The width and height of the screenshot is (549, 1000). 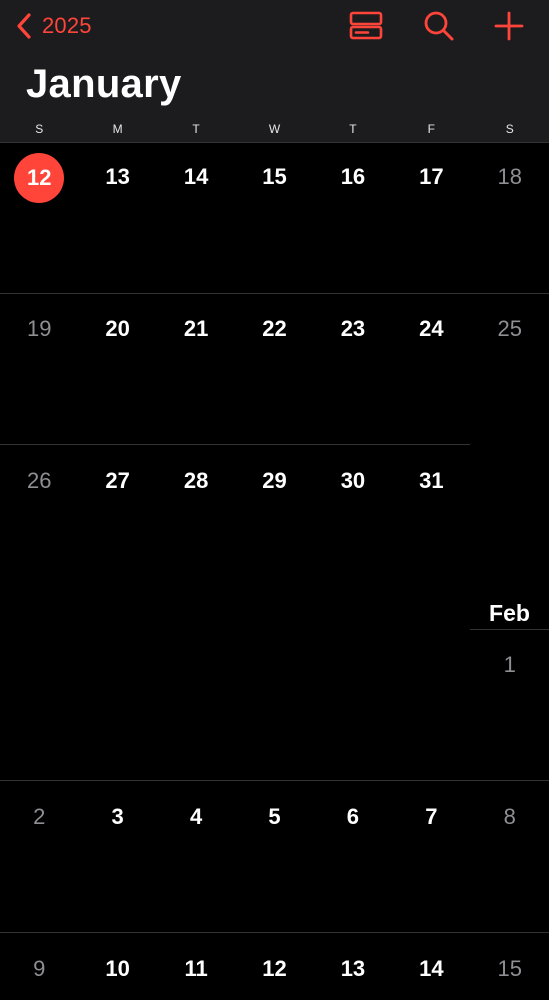 I want to click on back-label: 2025, so click(x=67, y=25).